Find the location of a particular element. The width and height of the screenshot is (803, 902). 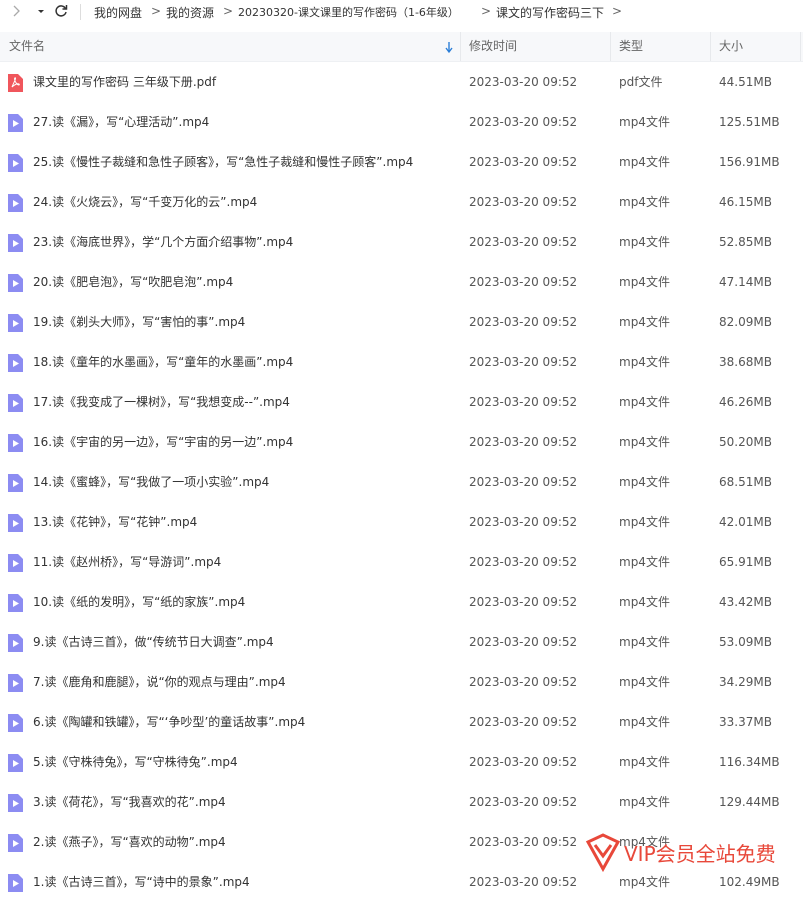

file-name: 14.读《蜜蜂》，写“我做了一项小实验”.mp4 is located at coordinates (151, 482).